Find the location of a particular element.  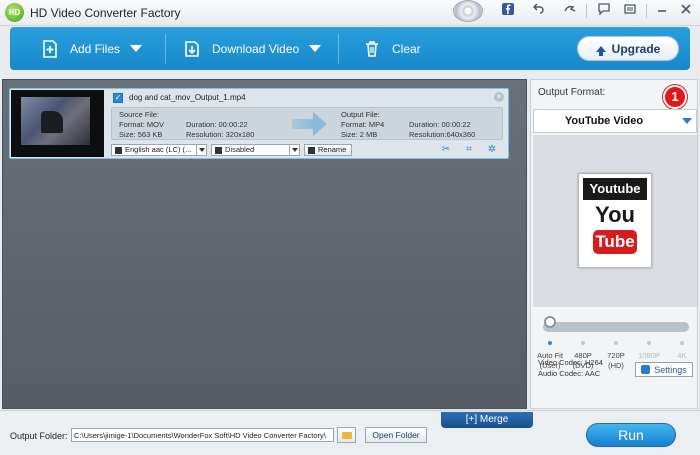

settings-button: Settings is located at coordinates (664, 369).